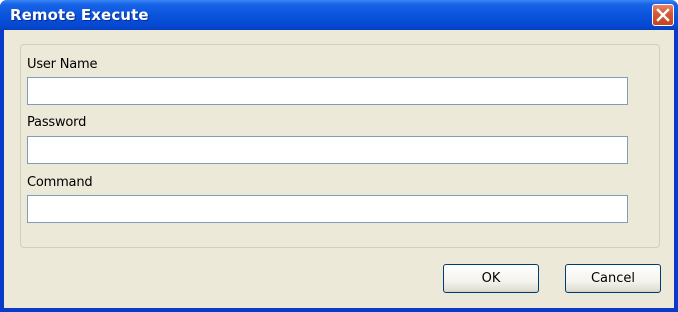  What do you see at coordinates (491, 278) in the screenshot?
I see `ok-button: OK` at bounding box center [491, 278].